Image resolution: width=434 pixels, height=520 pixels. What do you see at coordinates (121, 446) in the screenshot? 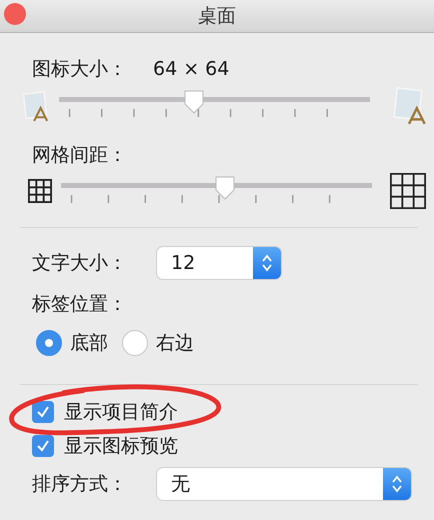
I see `checkbox-label: 显示图标预览` at bounding box center [121, 446].